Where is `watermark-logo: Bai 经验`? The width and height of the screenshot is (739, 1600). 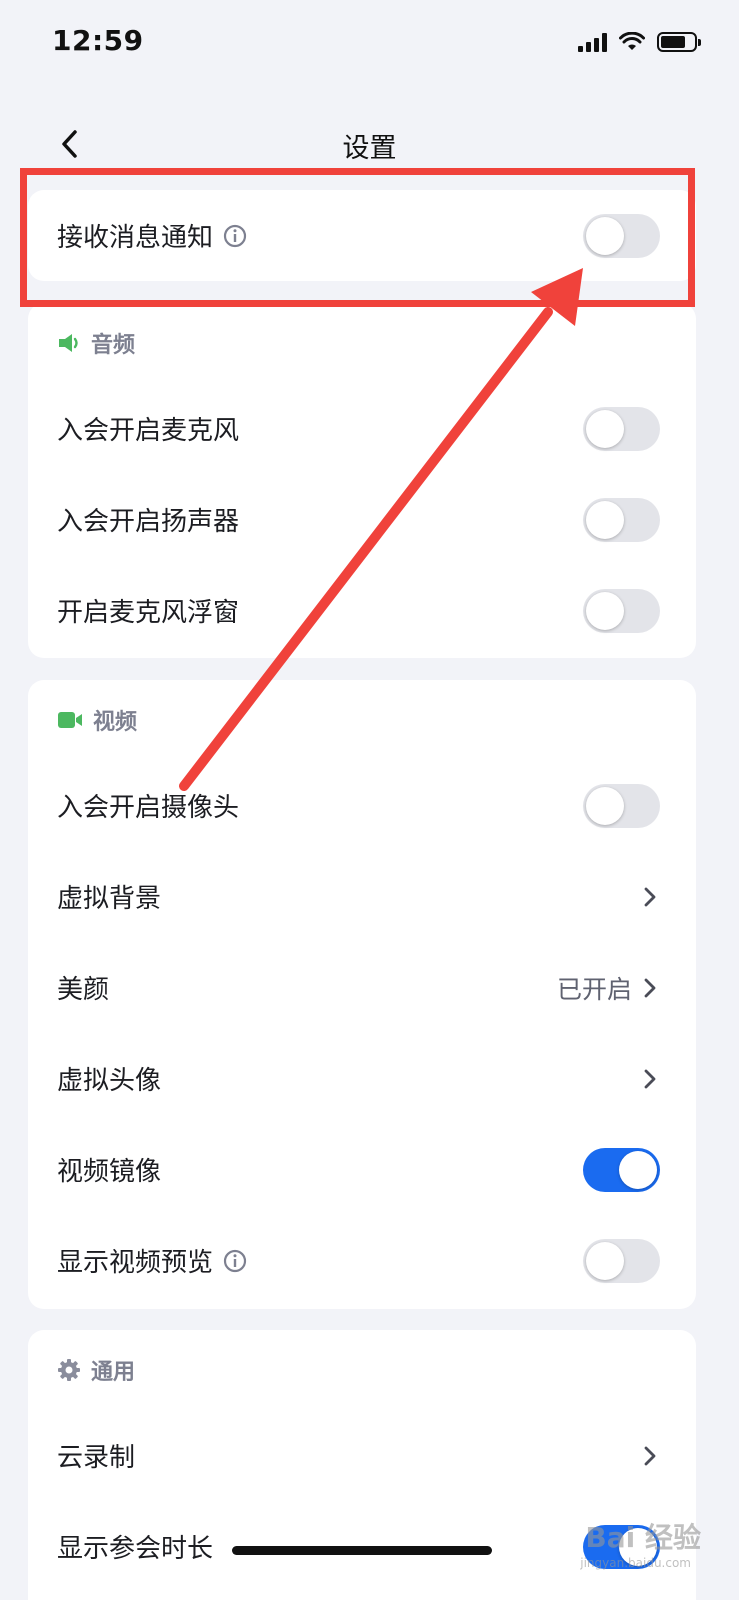 watermark-logo: Bai 经验 is located at coordinates (643, 1537).